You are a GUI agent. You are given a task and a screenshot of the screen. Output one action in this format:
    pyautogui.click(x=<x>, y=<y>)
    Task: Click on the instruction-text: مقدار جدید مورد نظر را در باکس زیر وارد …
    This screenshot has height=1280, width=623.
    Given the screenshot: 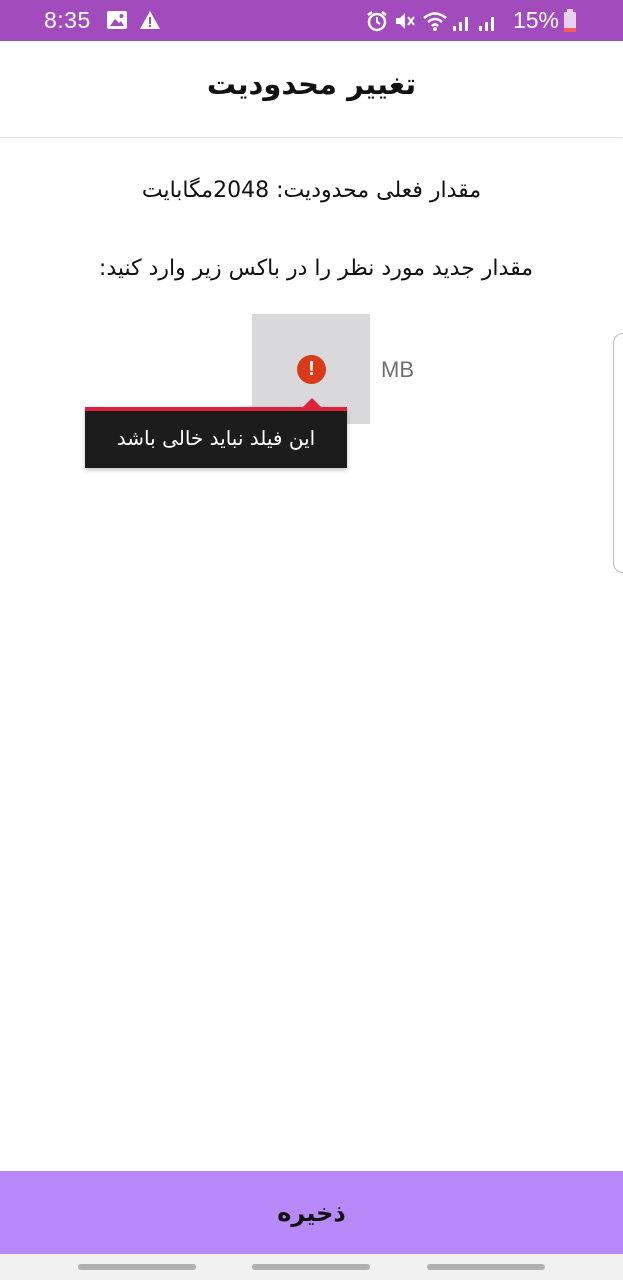 What is the action you would take?
    pyautogui.click(x=315, y=268)
    